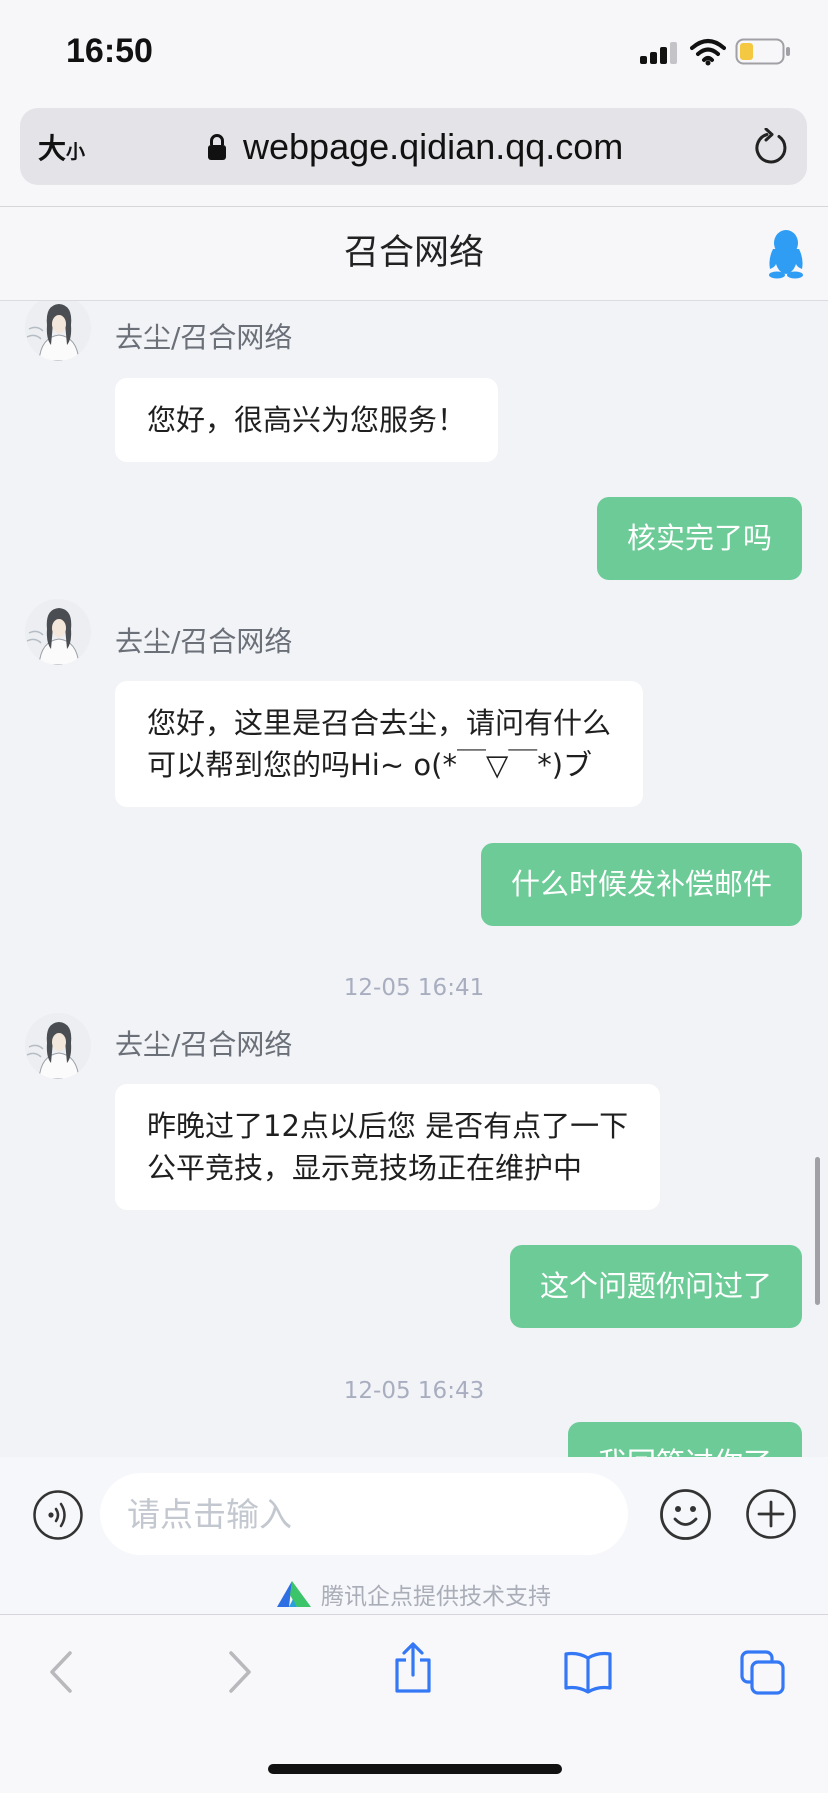  I want to click on message-line: 昨晚过了12点以后您 是否有点了一下, so click(388, 1126).